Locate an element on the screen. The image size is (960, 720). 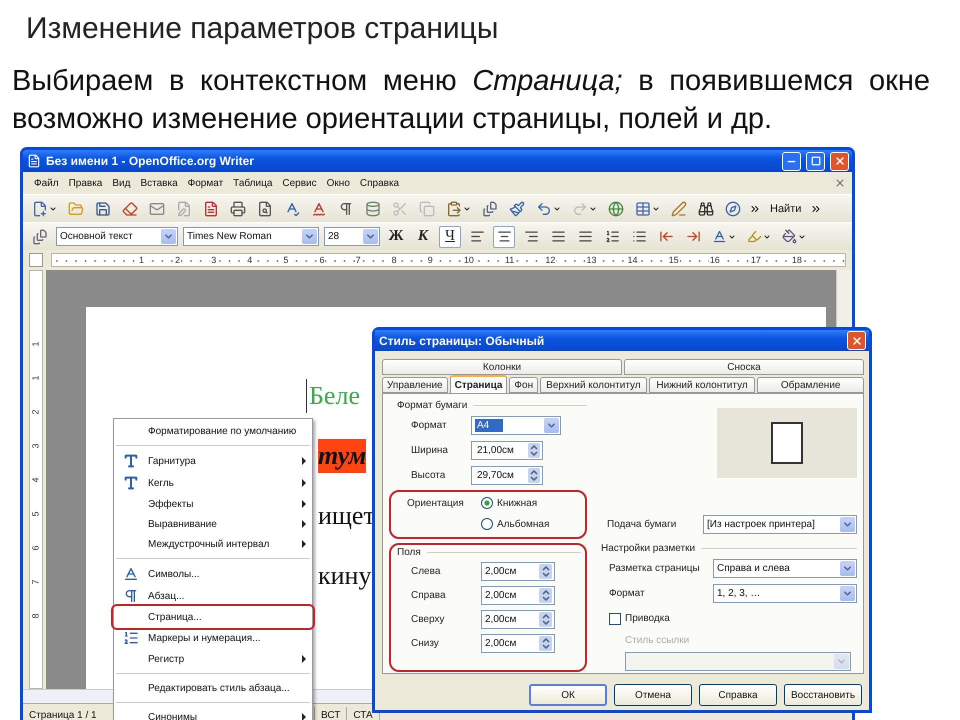
dialog-button: ОК is located at coordinates (568, 695).